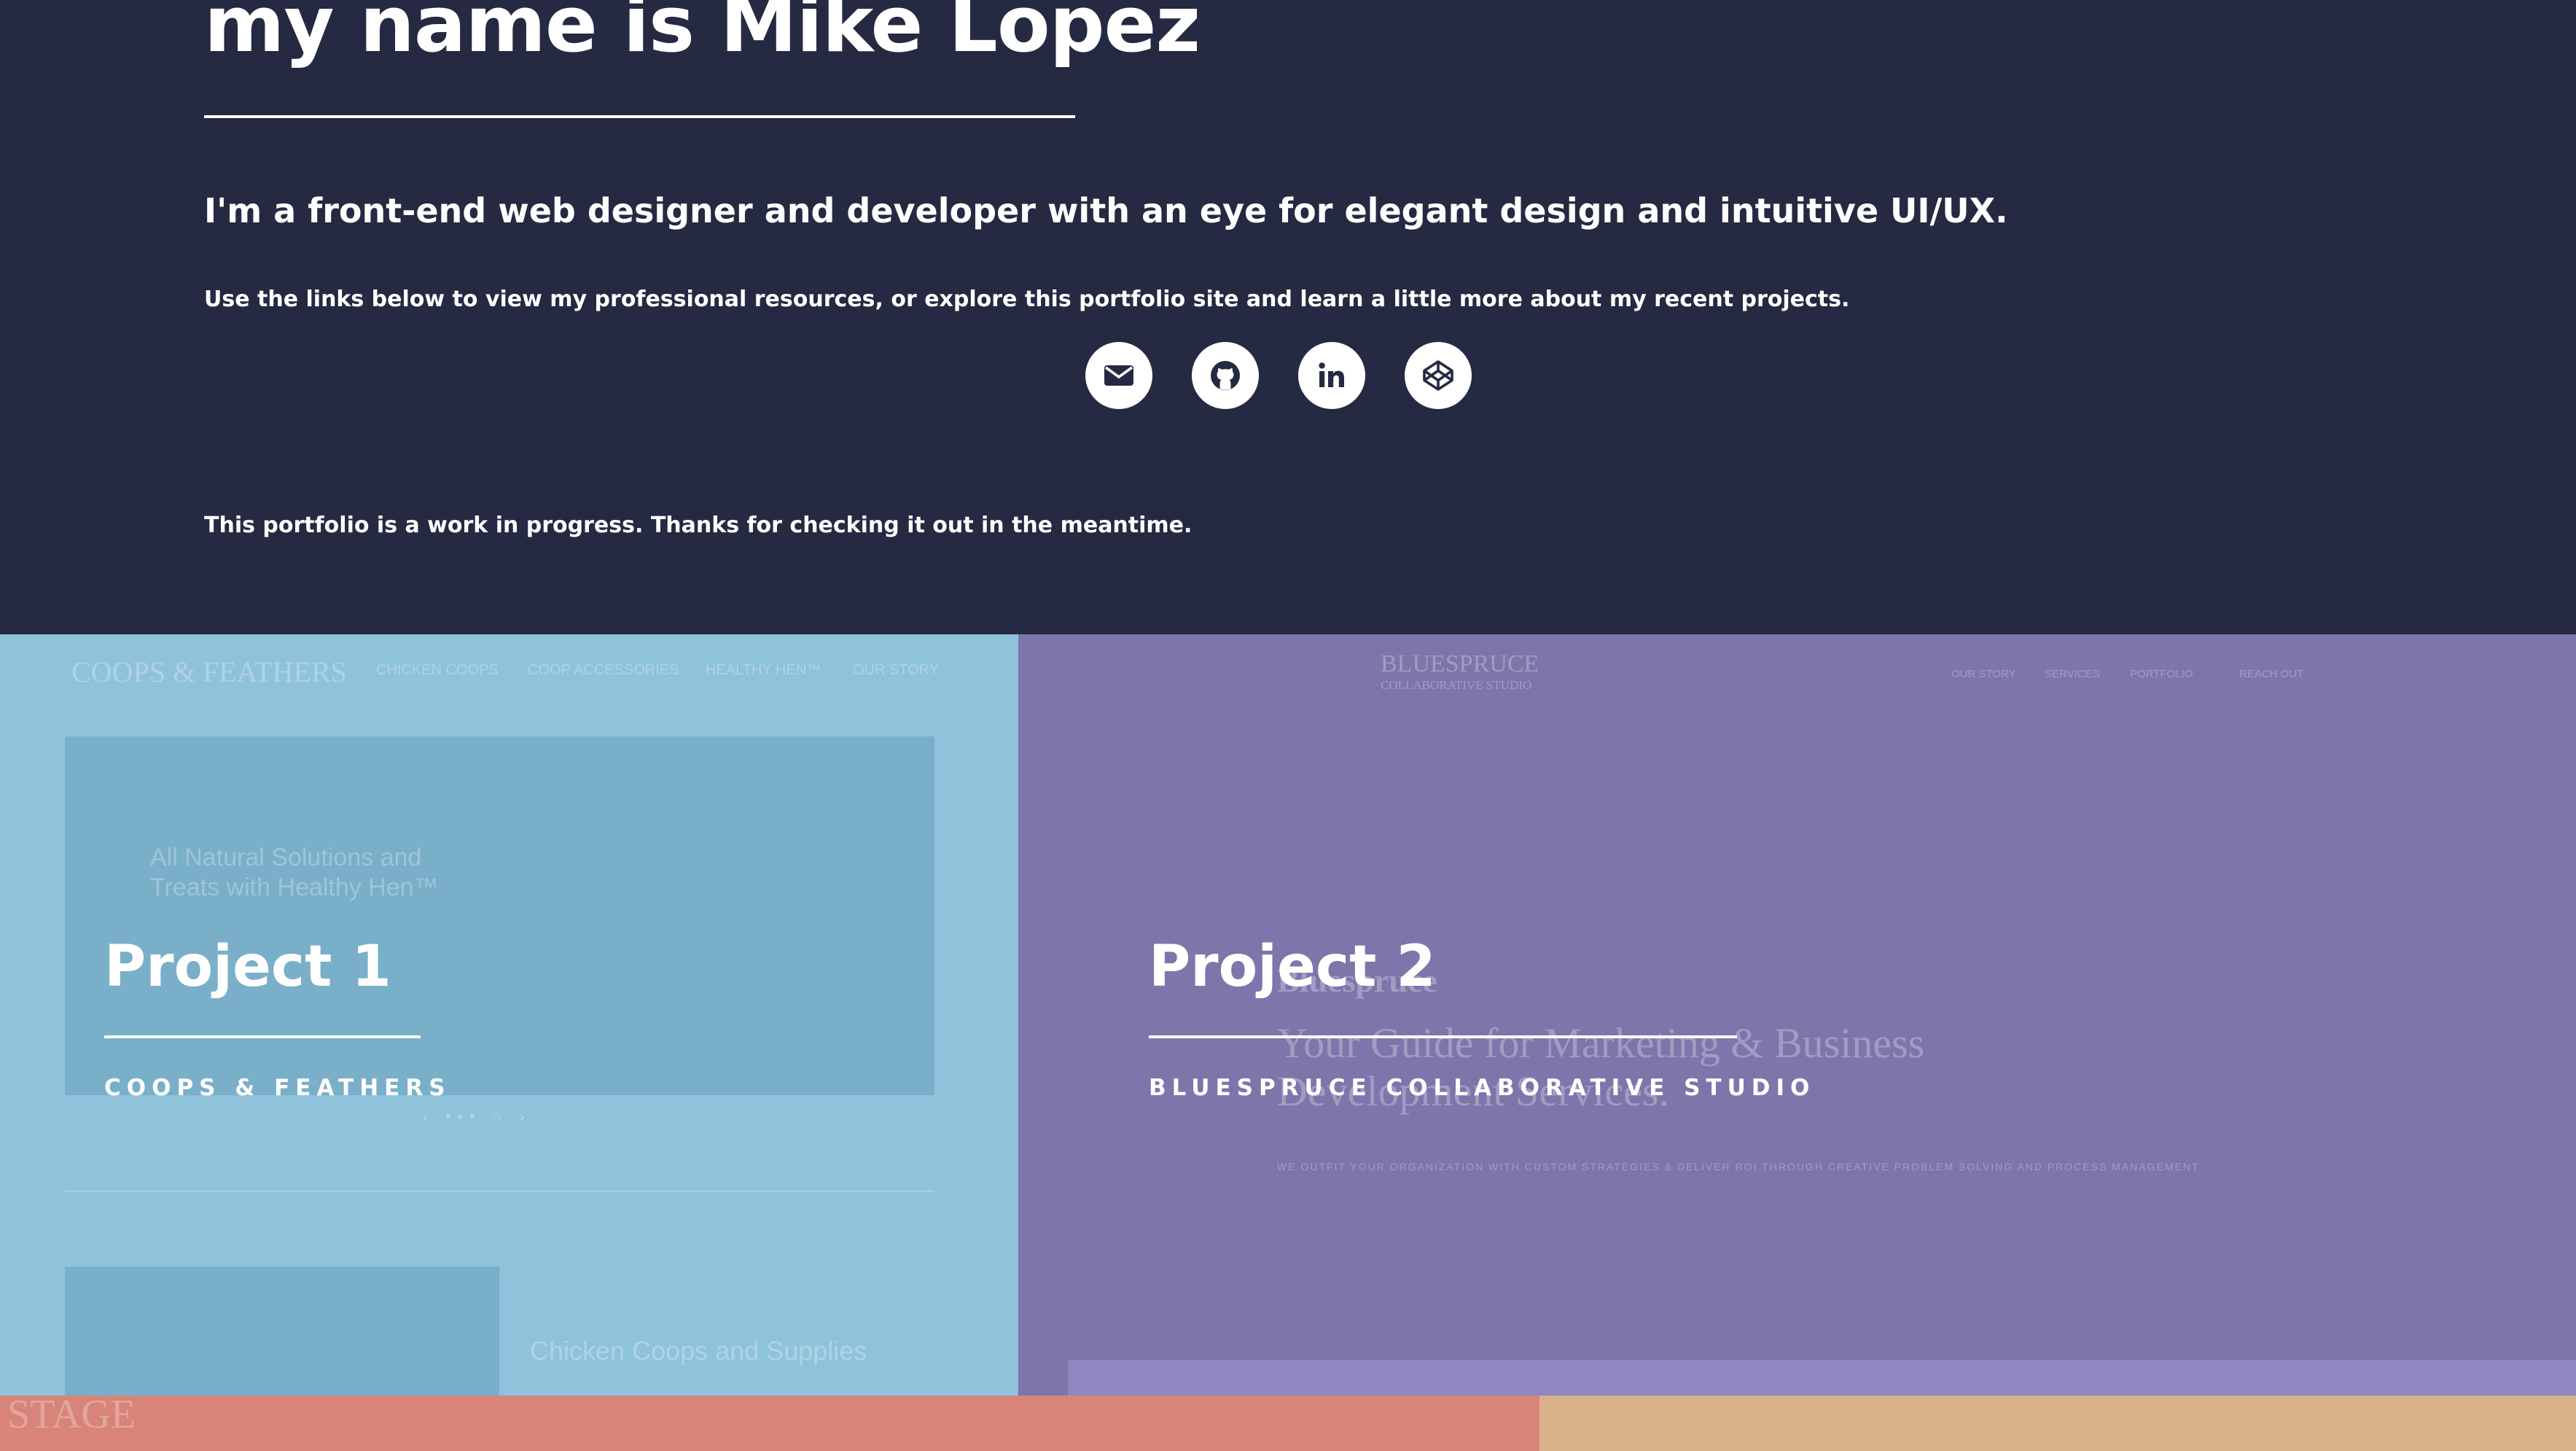  I want to click on project-subtitle: BLUESPRUCE COLLABORATIVE STUDIO, so click(1482, 1088).